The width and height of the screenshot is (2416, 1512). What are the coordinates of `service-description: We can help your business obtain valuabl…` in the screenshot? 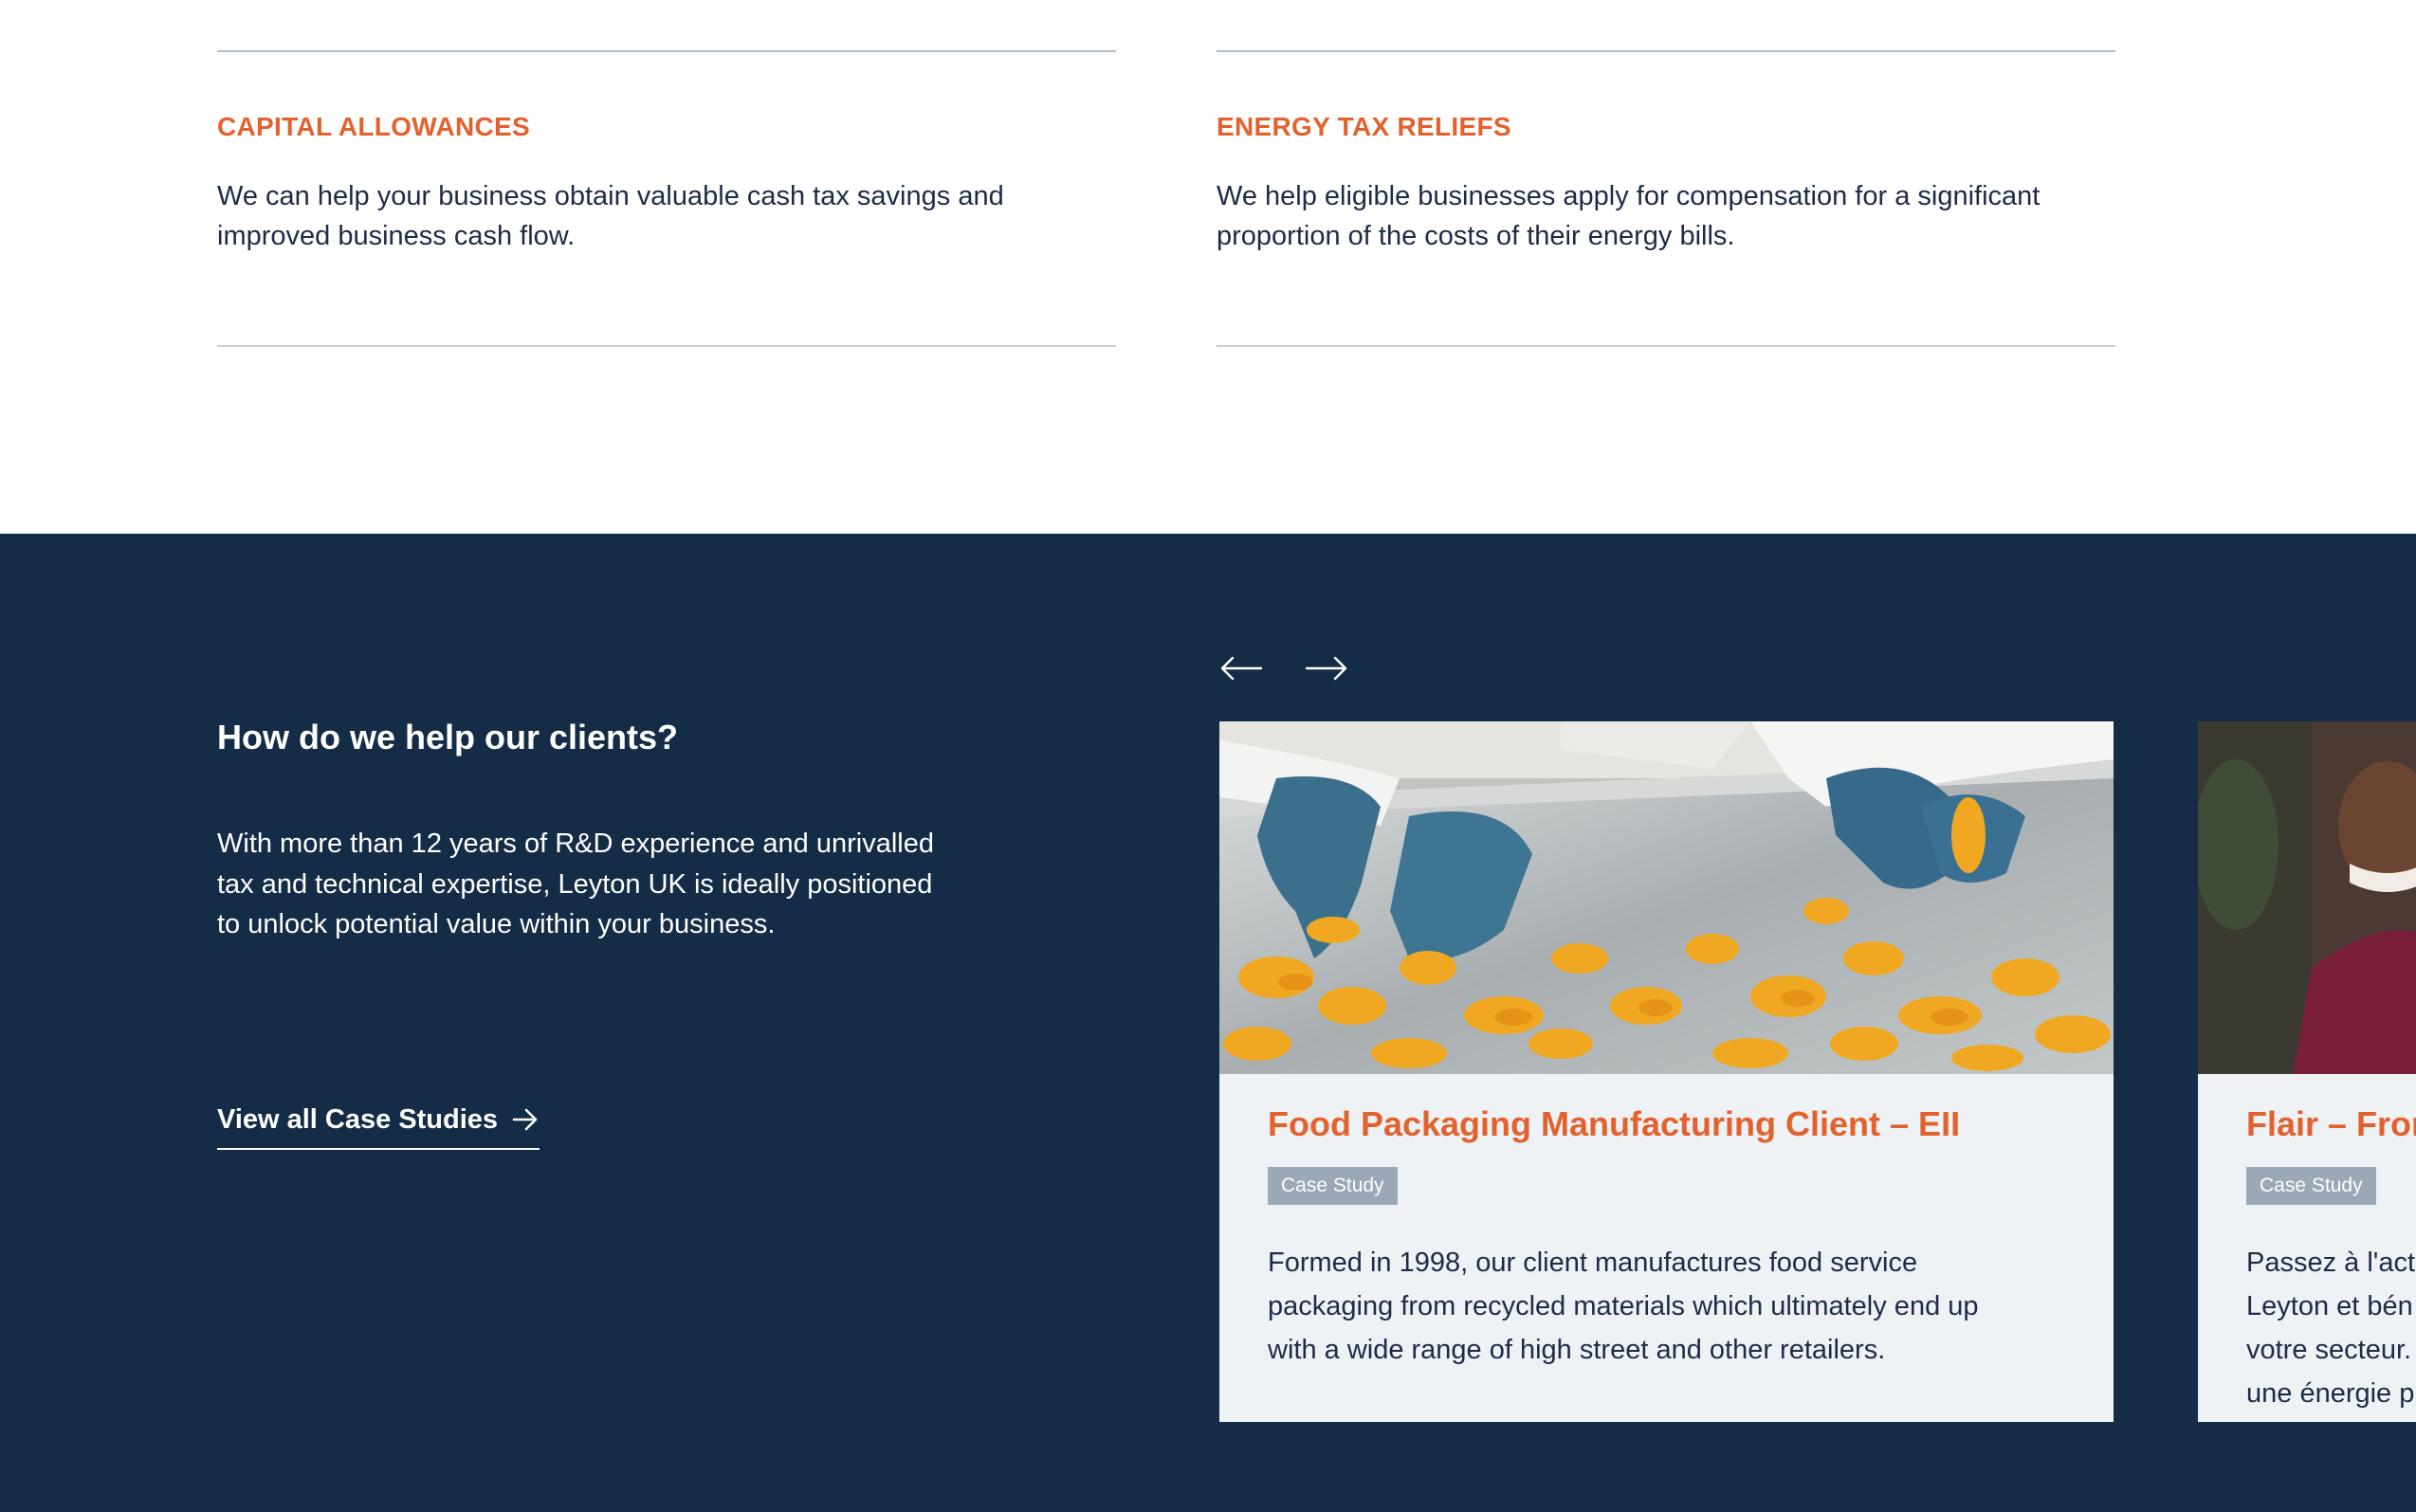 It's located at (610, 216).